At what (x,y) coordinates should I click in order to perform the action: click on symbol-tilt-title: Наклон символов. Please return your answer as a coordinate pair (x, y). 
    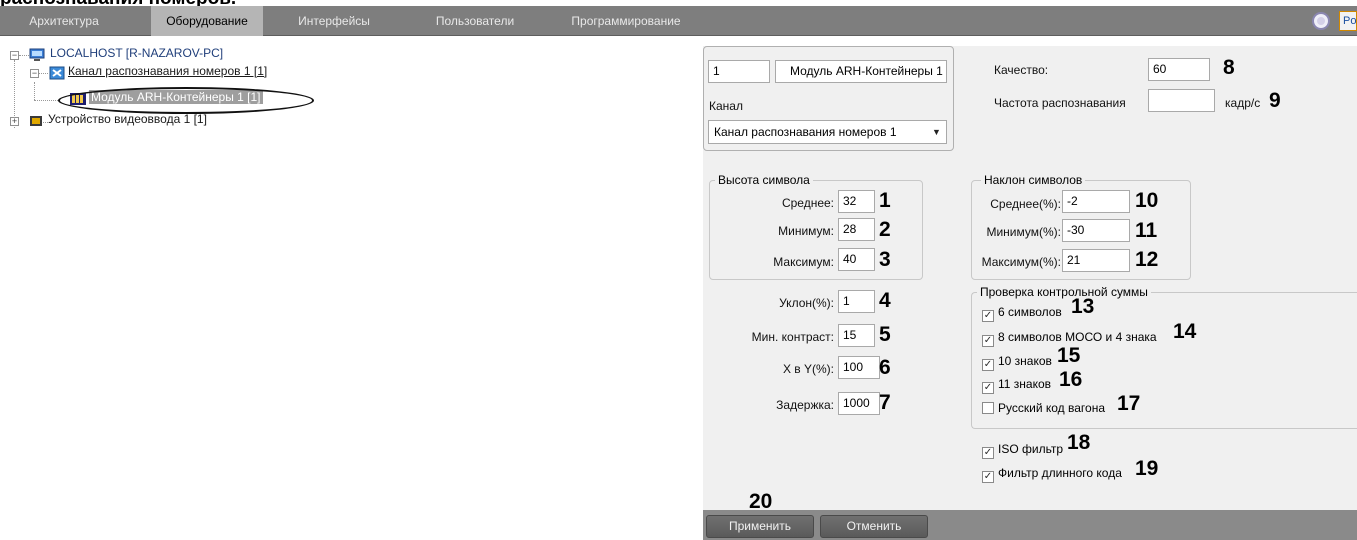
    Looking at the image, I should click on (1033, 180).